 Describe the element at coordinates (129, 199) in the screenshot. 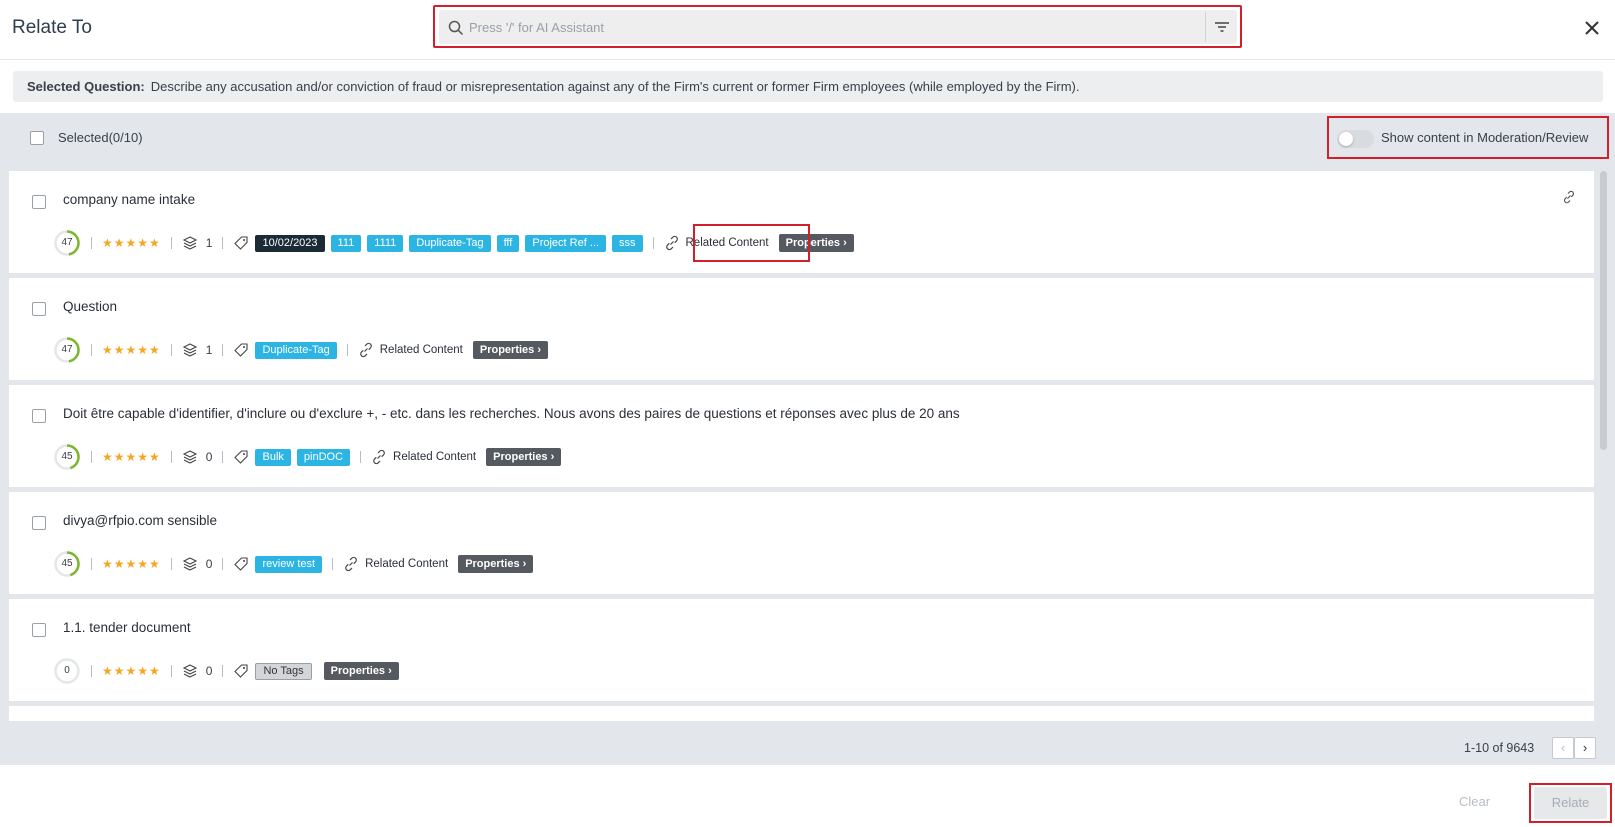

I see `item-title: company name intake` at that location.